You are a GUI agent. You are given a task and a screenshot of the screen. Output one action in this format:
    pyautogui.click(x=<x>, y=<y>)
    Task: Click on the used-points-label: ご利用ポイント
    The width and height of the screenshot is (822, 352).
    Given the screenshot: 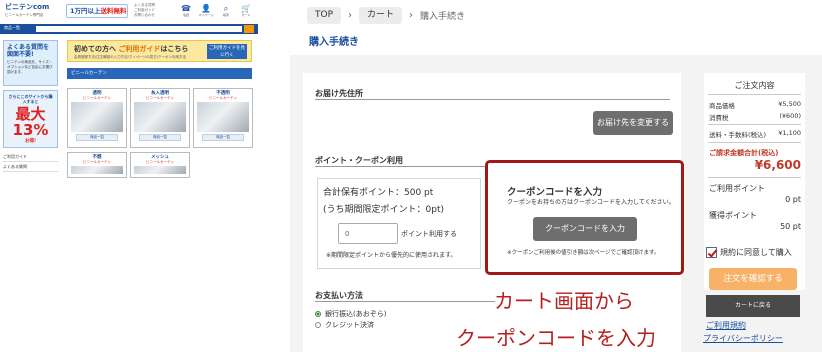 What is the action you would take?
    pyautogui.click(x=737, y=188)
    